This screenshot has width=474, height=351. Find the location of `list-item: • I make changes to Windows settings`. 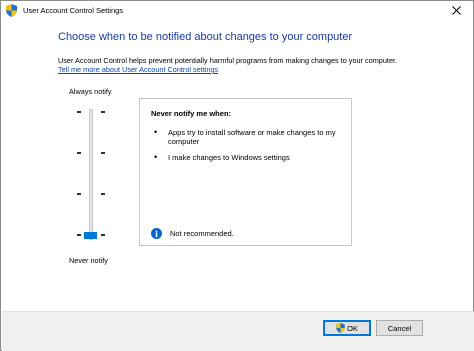

list-item: • I make changes to Windows settings is located at coordinates (249, 157).